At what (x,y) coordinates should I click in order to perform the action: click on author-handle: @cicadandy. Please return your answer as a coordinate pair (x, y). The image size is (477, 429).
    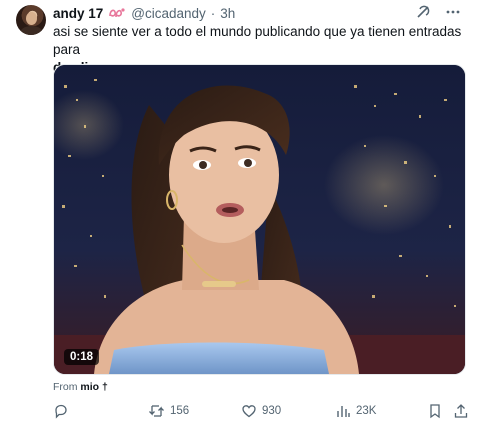
    Looking at the image, I should click on (168, 13).